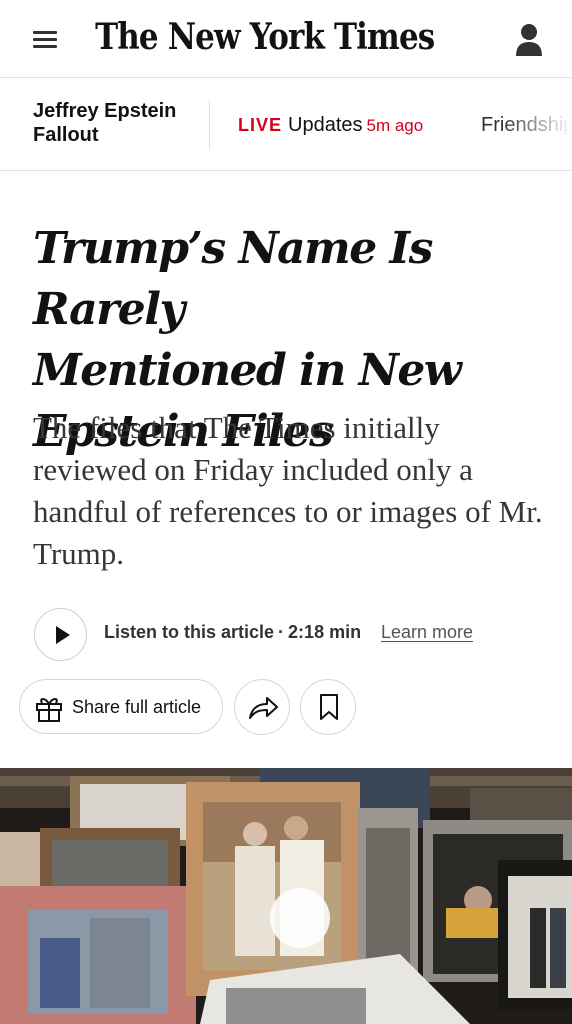 The width and height of the screenshot is (572, 1024). Describe the element at coordinates (63, 635) in the screenshot. I see `play-icon` at that location.